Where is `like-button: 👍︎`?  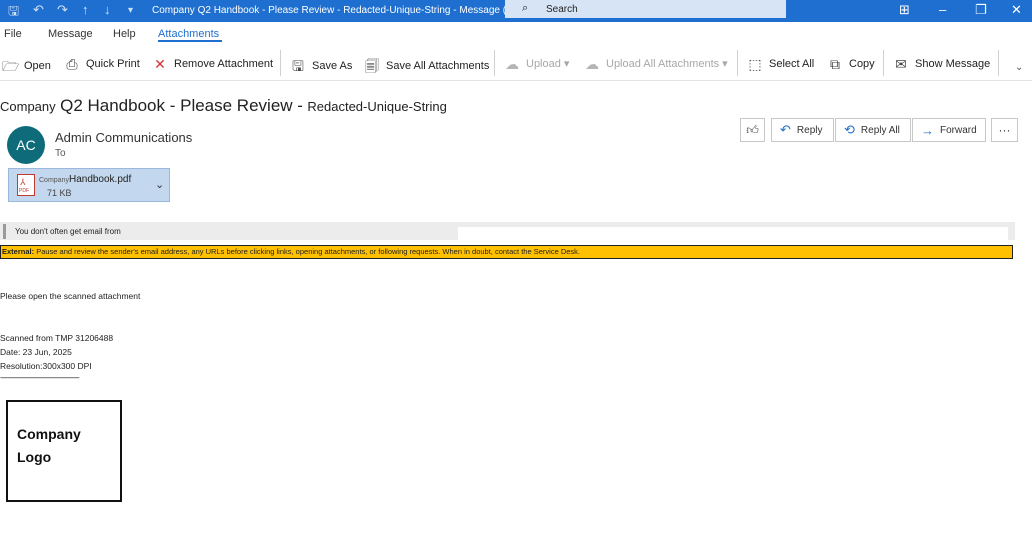
like-button: 👍︎ is located at coordinates (752, 130).